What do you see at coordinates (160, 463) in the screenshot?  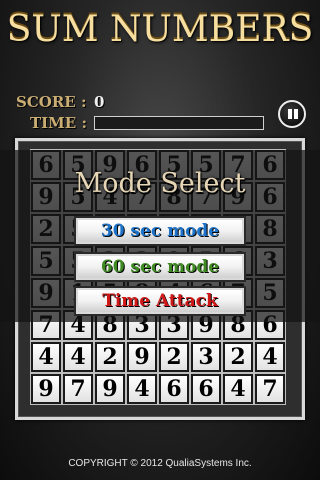 I see `copyright: COPYRIGHT © 2012 QualiaSystems Inc.` at bounding box center [160, 463].